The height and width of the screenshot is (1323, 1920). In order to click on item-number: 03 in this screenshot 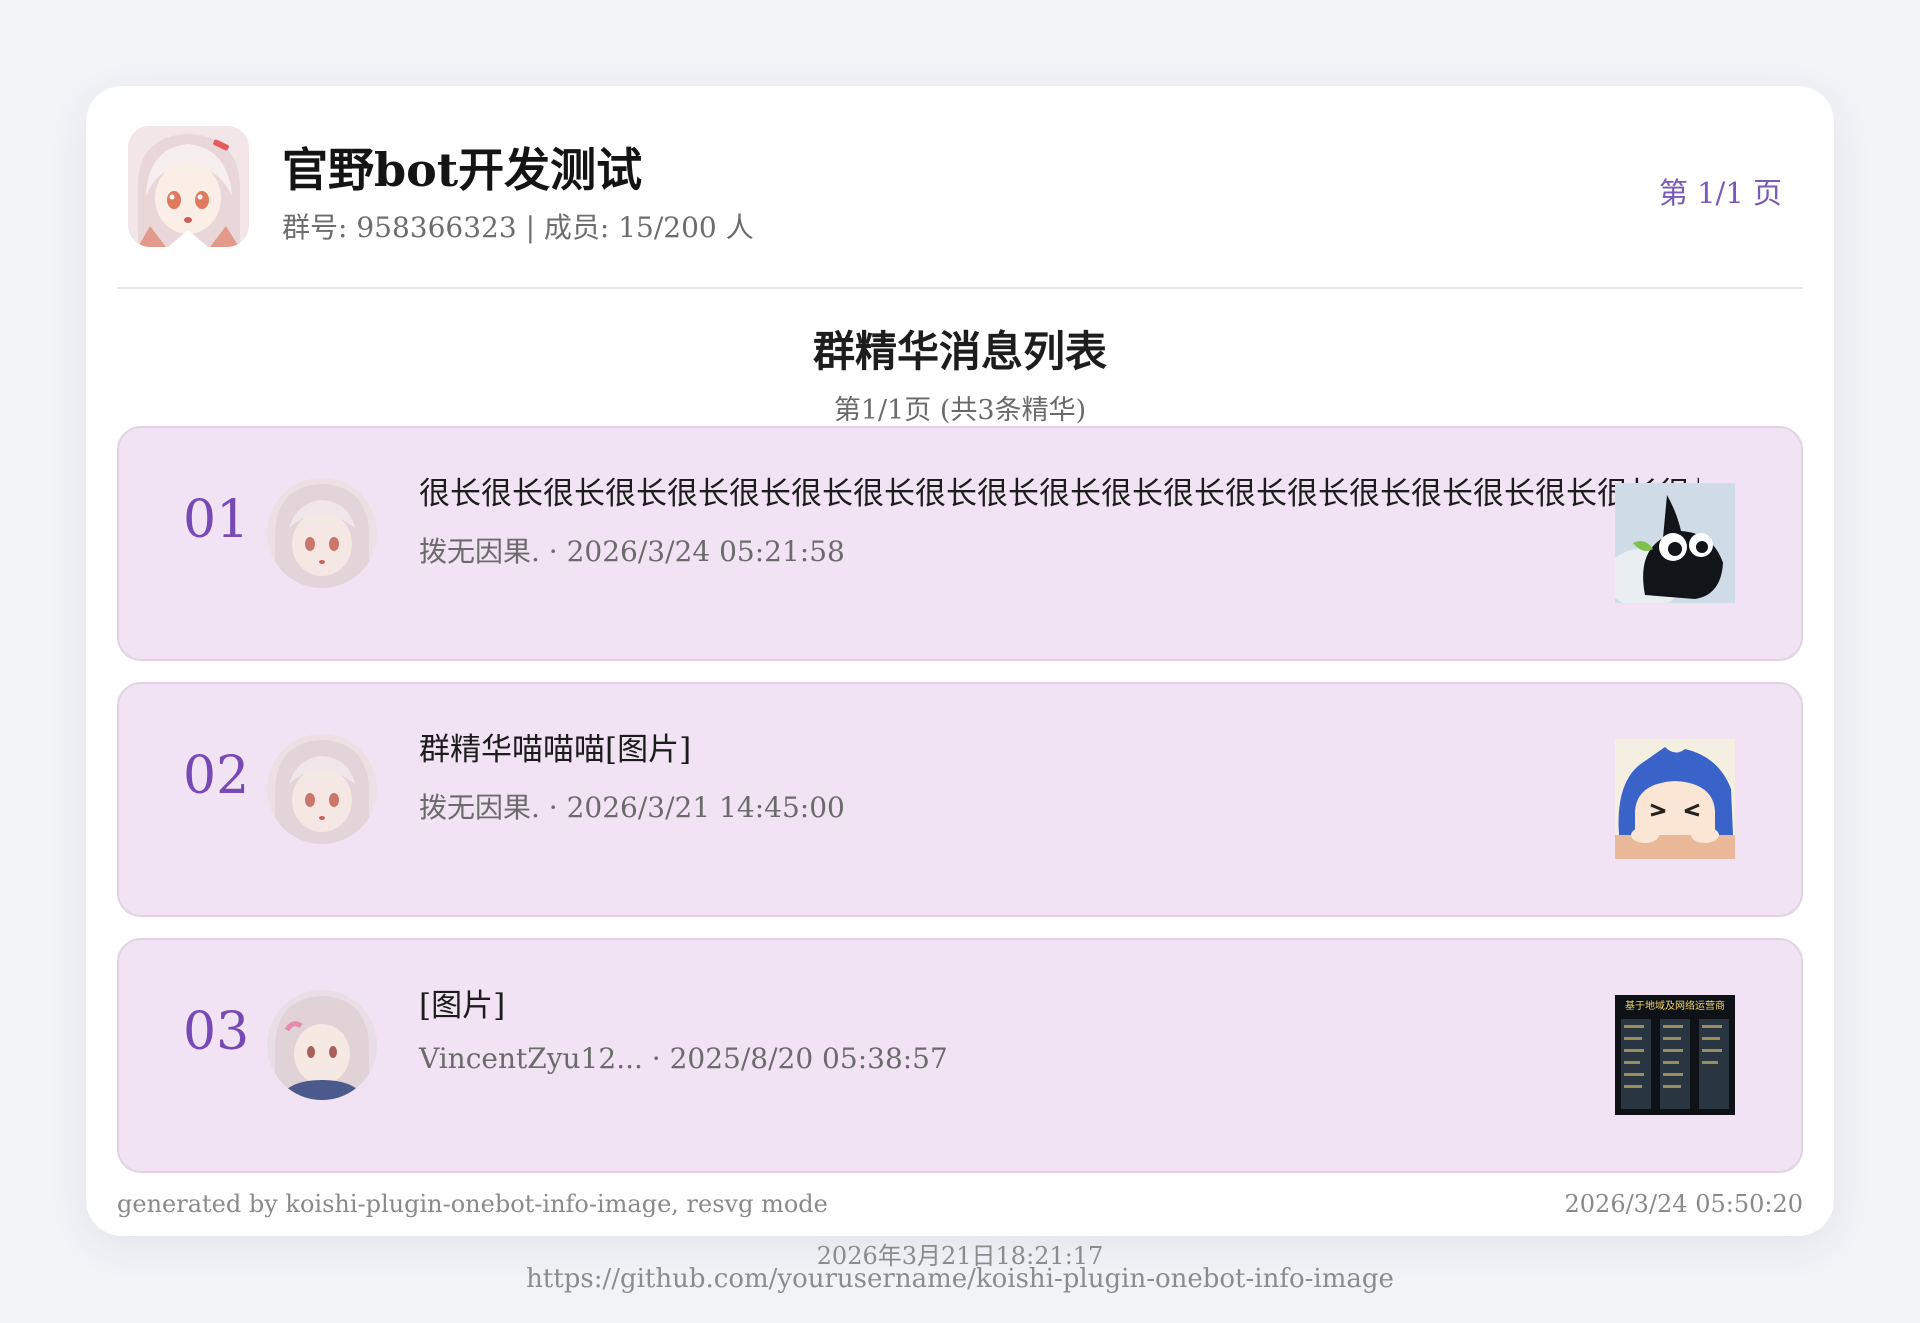, I will do `click(216, 1032)`.